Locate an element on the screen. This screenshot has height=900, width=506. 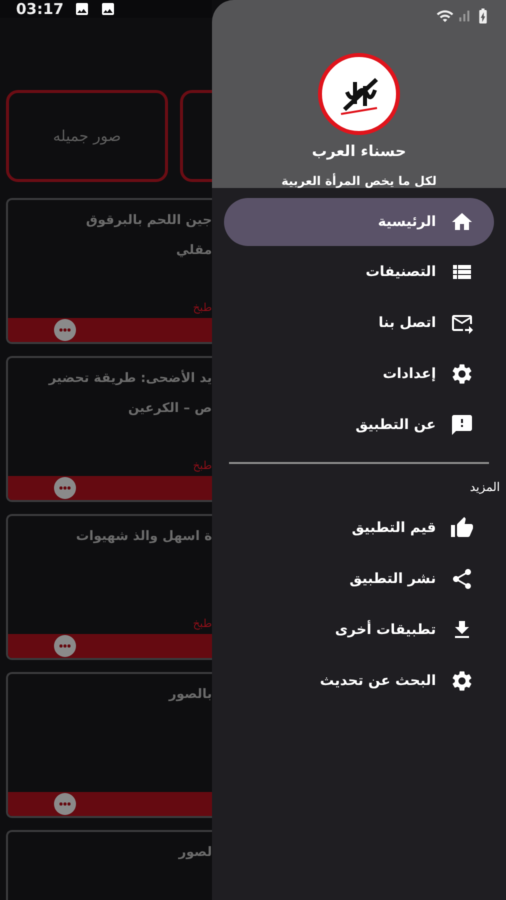
menu-item: البحث عن تحديث is located at coordinates (359, 680).